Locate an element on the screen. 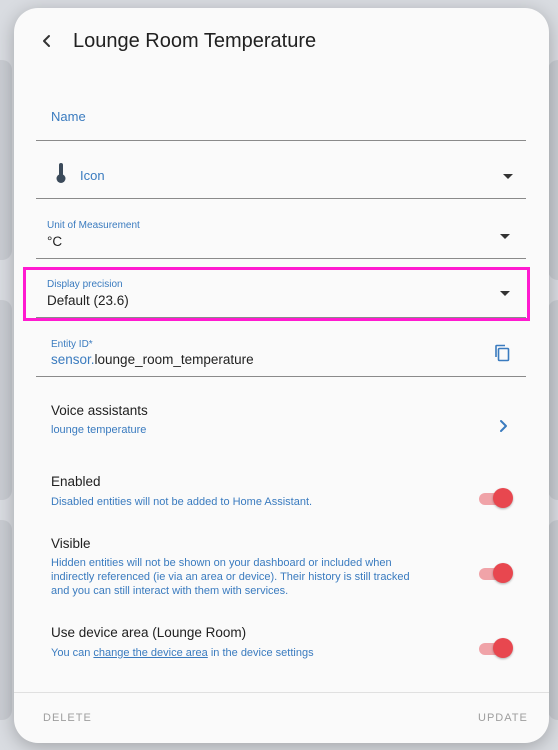  entity-id-object: lounge_room_temperature is located at coordinates (174, 359).